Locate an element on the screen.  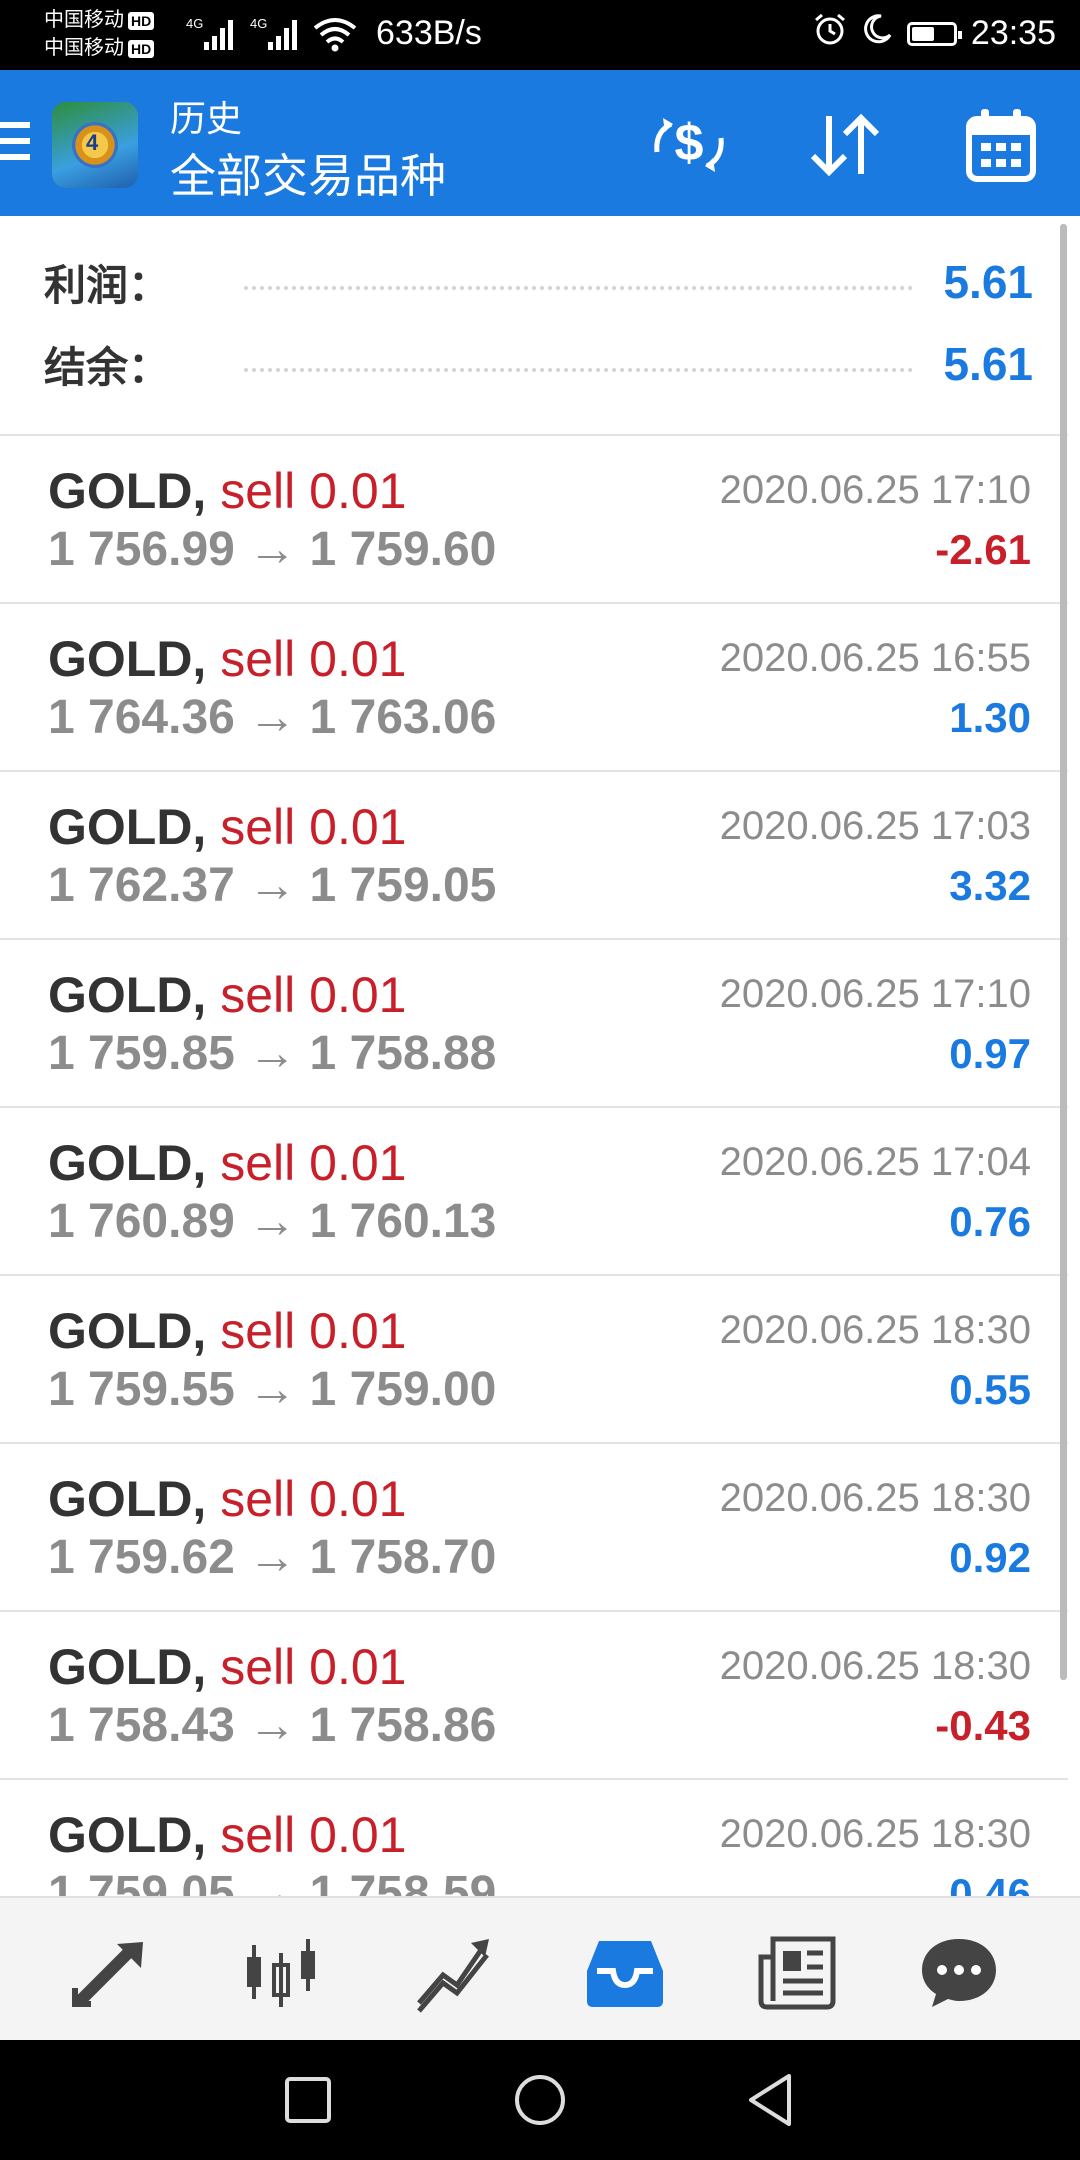
network-1: 4G is located at coordinates (194, 23).